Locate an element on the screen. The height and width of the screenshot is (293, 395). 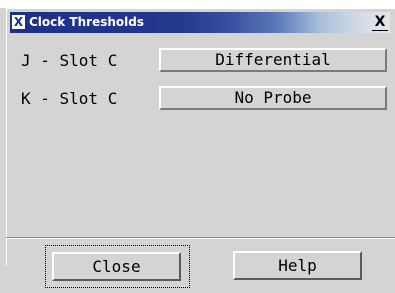
threshold-row-k: K - Slot C No Probe is located at coordinates (201, 99).